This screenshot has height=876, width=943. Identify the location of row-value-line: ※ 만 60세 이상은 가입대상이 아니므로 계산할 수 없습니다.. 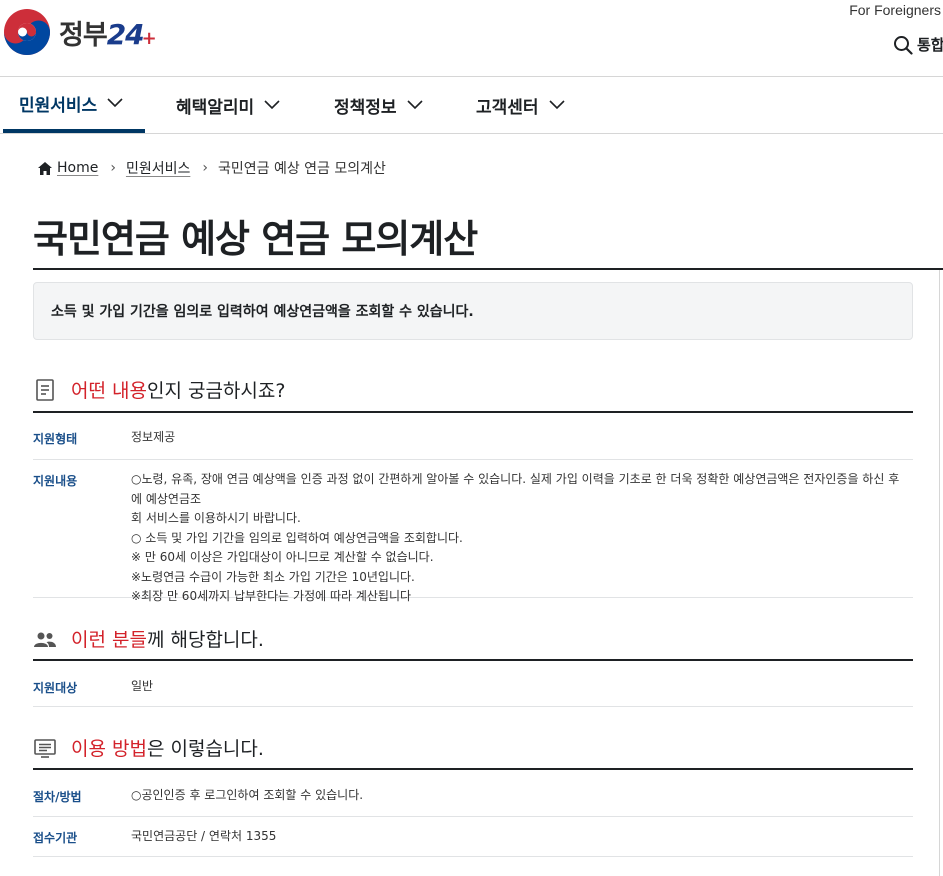
(282, 557).